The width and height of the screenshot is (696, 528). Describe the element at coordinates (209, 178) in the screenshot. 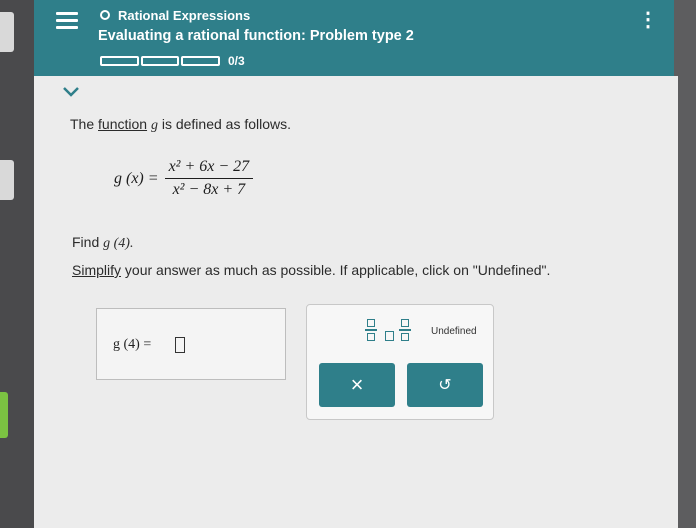

I see `formula-fraction: x² + 6x − 27 x² − 8x + 7` at that location.